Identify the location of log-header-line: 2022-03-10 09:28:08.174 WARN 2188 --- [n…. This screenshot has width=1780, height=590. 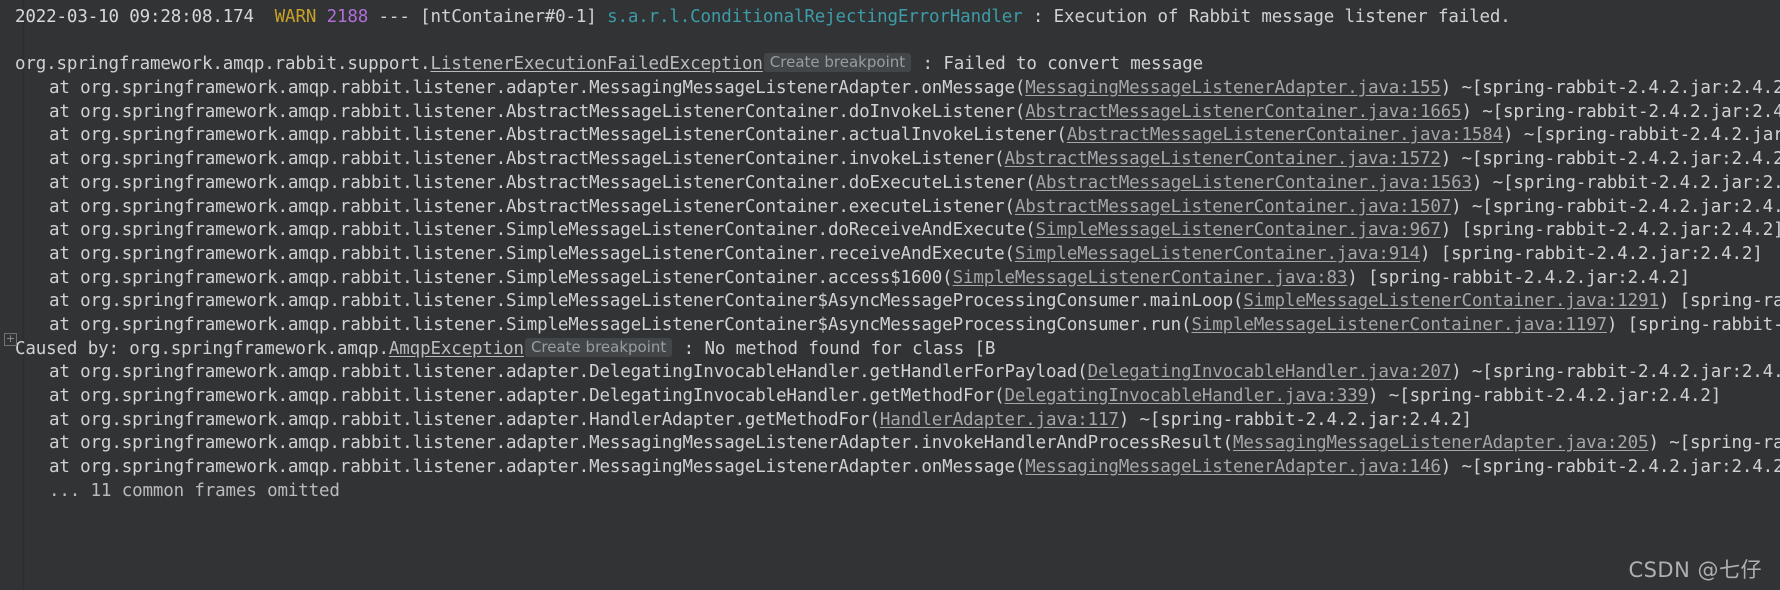
(890, 18).